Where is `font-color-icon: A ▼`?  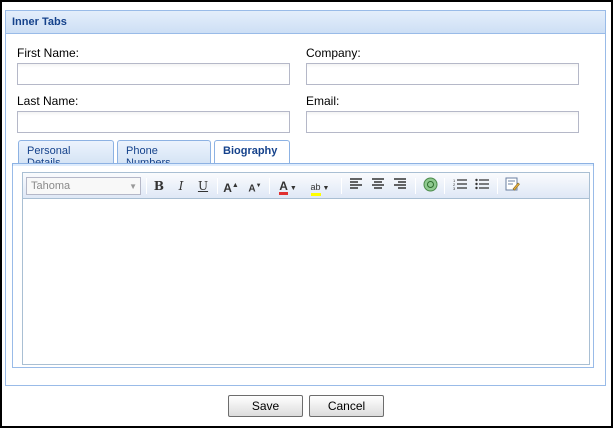
font-color-icon: A ▼ is located at coordinates (288, 186).